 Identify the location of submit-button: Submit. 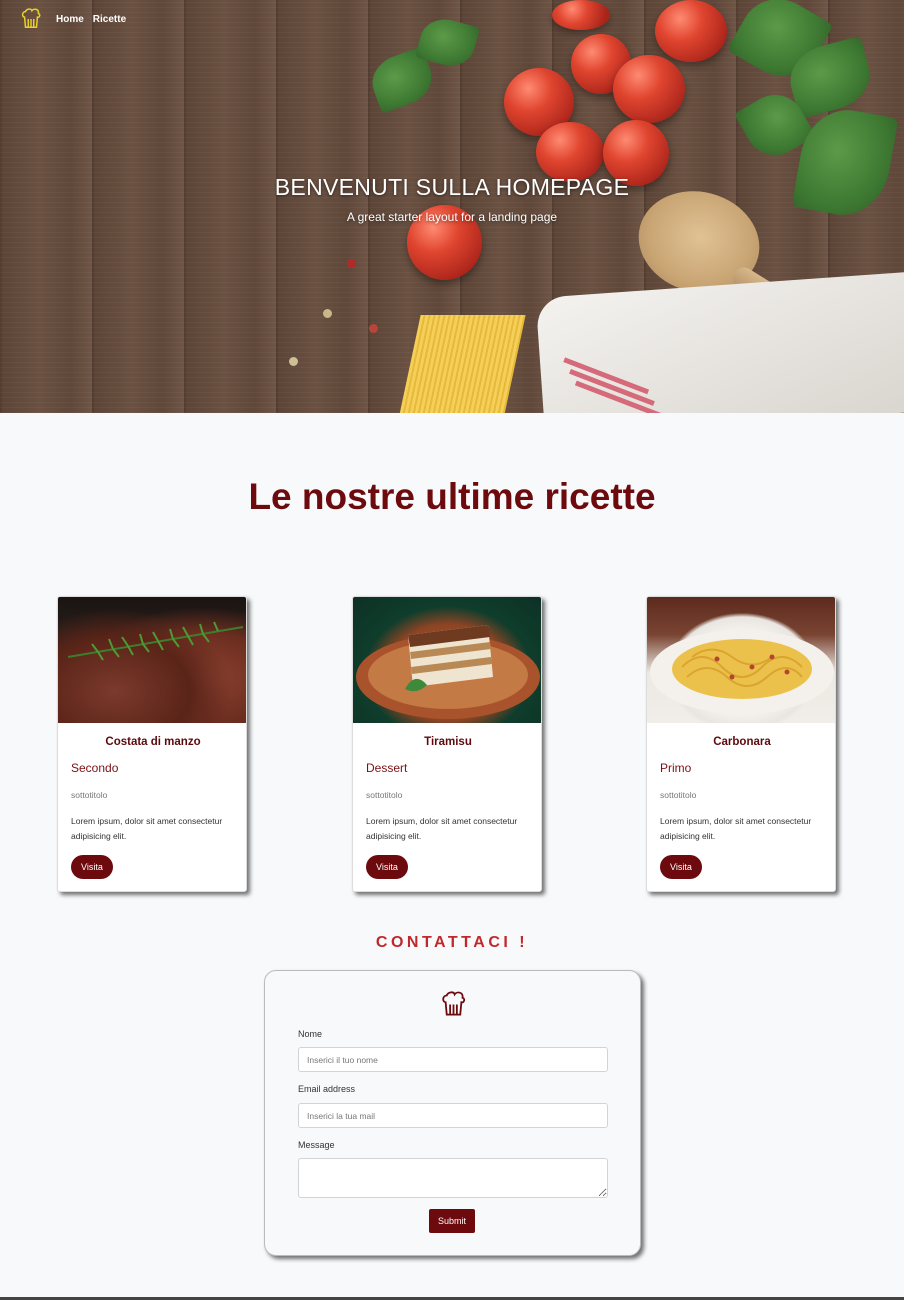
(452, 1221).